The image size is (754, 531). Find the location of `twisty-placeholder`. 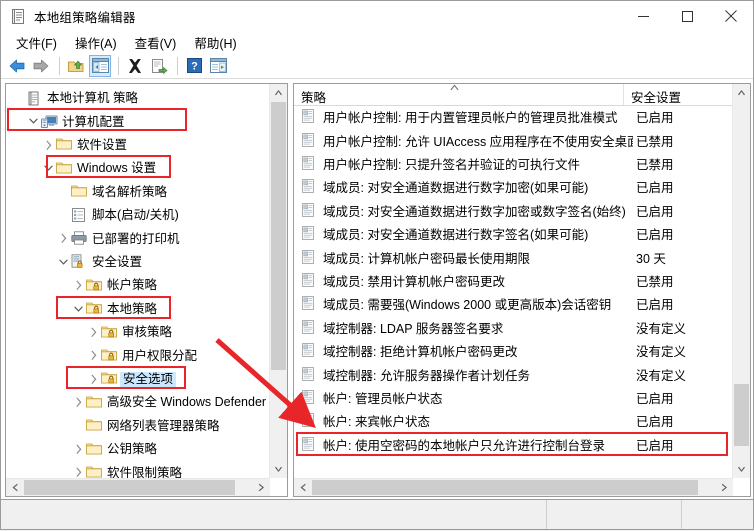

twisty-placeholder is located at coordinates (78, 426).